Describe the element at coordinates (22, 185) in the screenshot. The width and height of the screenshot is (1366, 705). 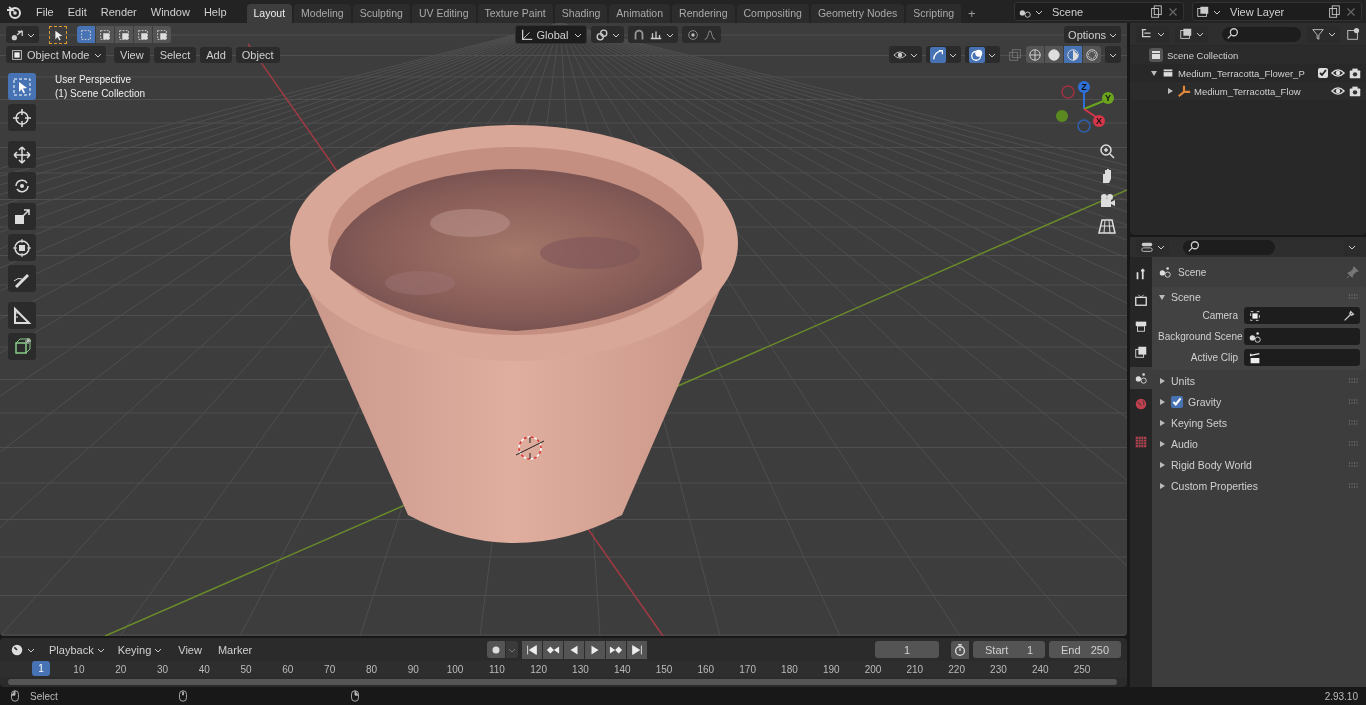
I see `rotate-tool` at that location.